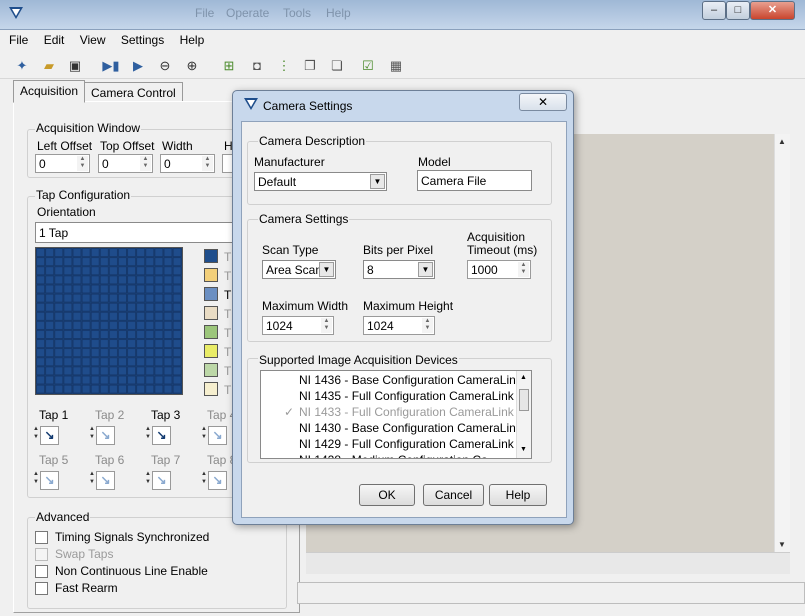  I want to click on menu-help: Help, so click(192, 38).